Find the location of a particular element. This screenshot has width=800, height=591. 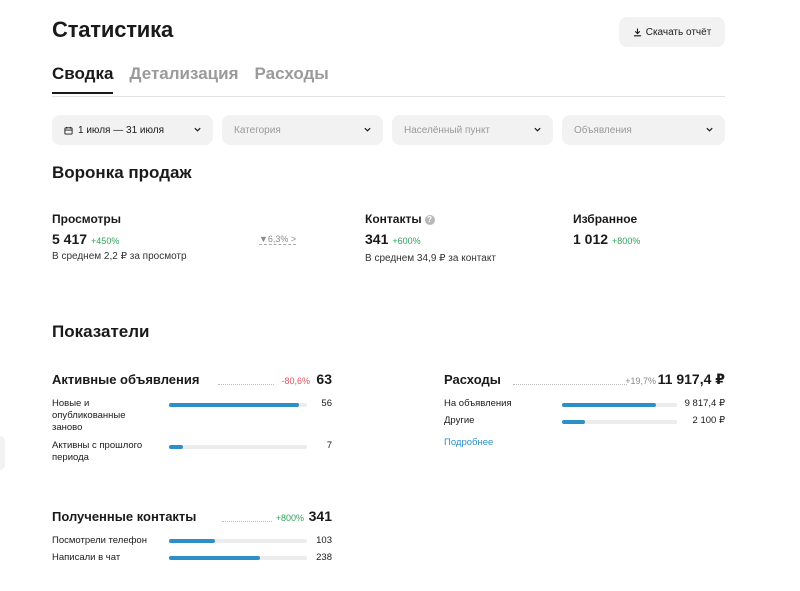

tab-expenses: Расходы is located at coordinates (292, 78).